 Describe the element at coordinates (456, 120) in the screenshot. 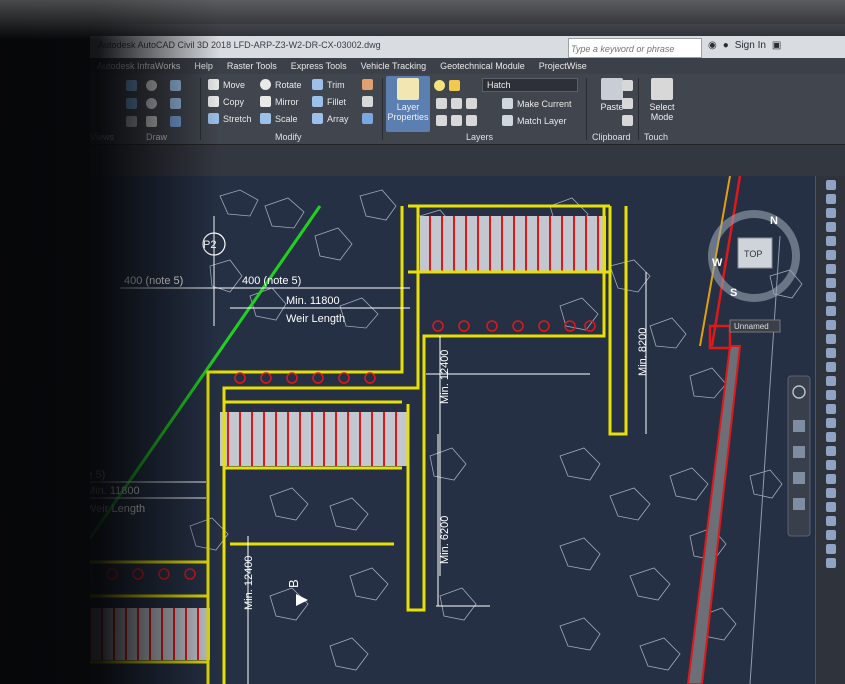

I see `layer-tools-row2` at that location.